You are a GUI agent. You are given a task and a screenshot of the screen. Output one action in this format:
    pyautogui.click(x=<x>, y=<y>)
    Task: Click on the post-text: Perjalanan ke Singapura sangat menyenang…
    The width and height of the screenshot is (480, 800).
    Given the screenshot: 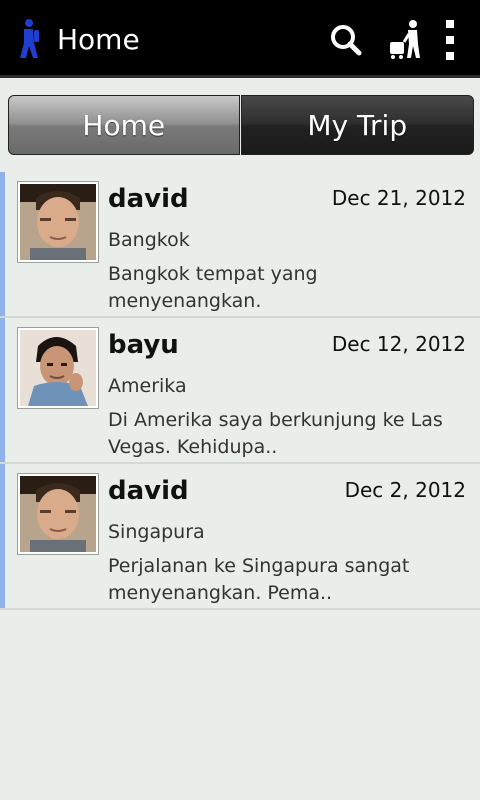 What is the action you would take?
    pyautogui.click(x=259, y=579)
    